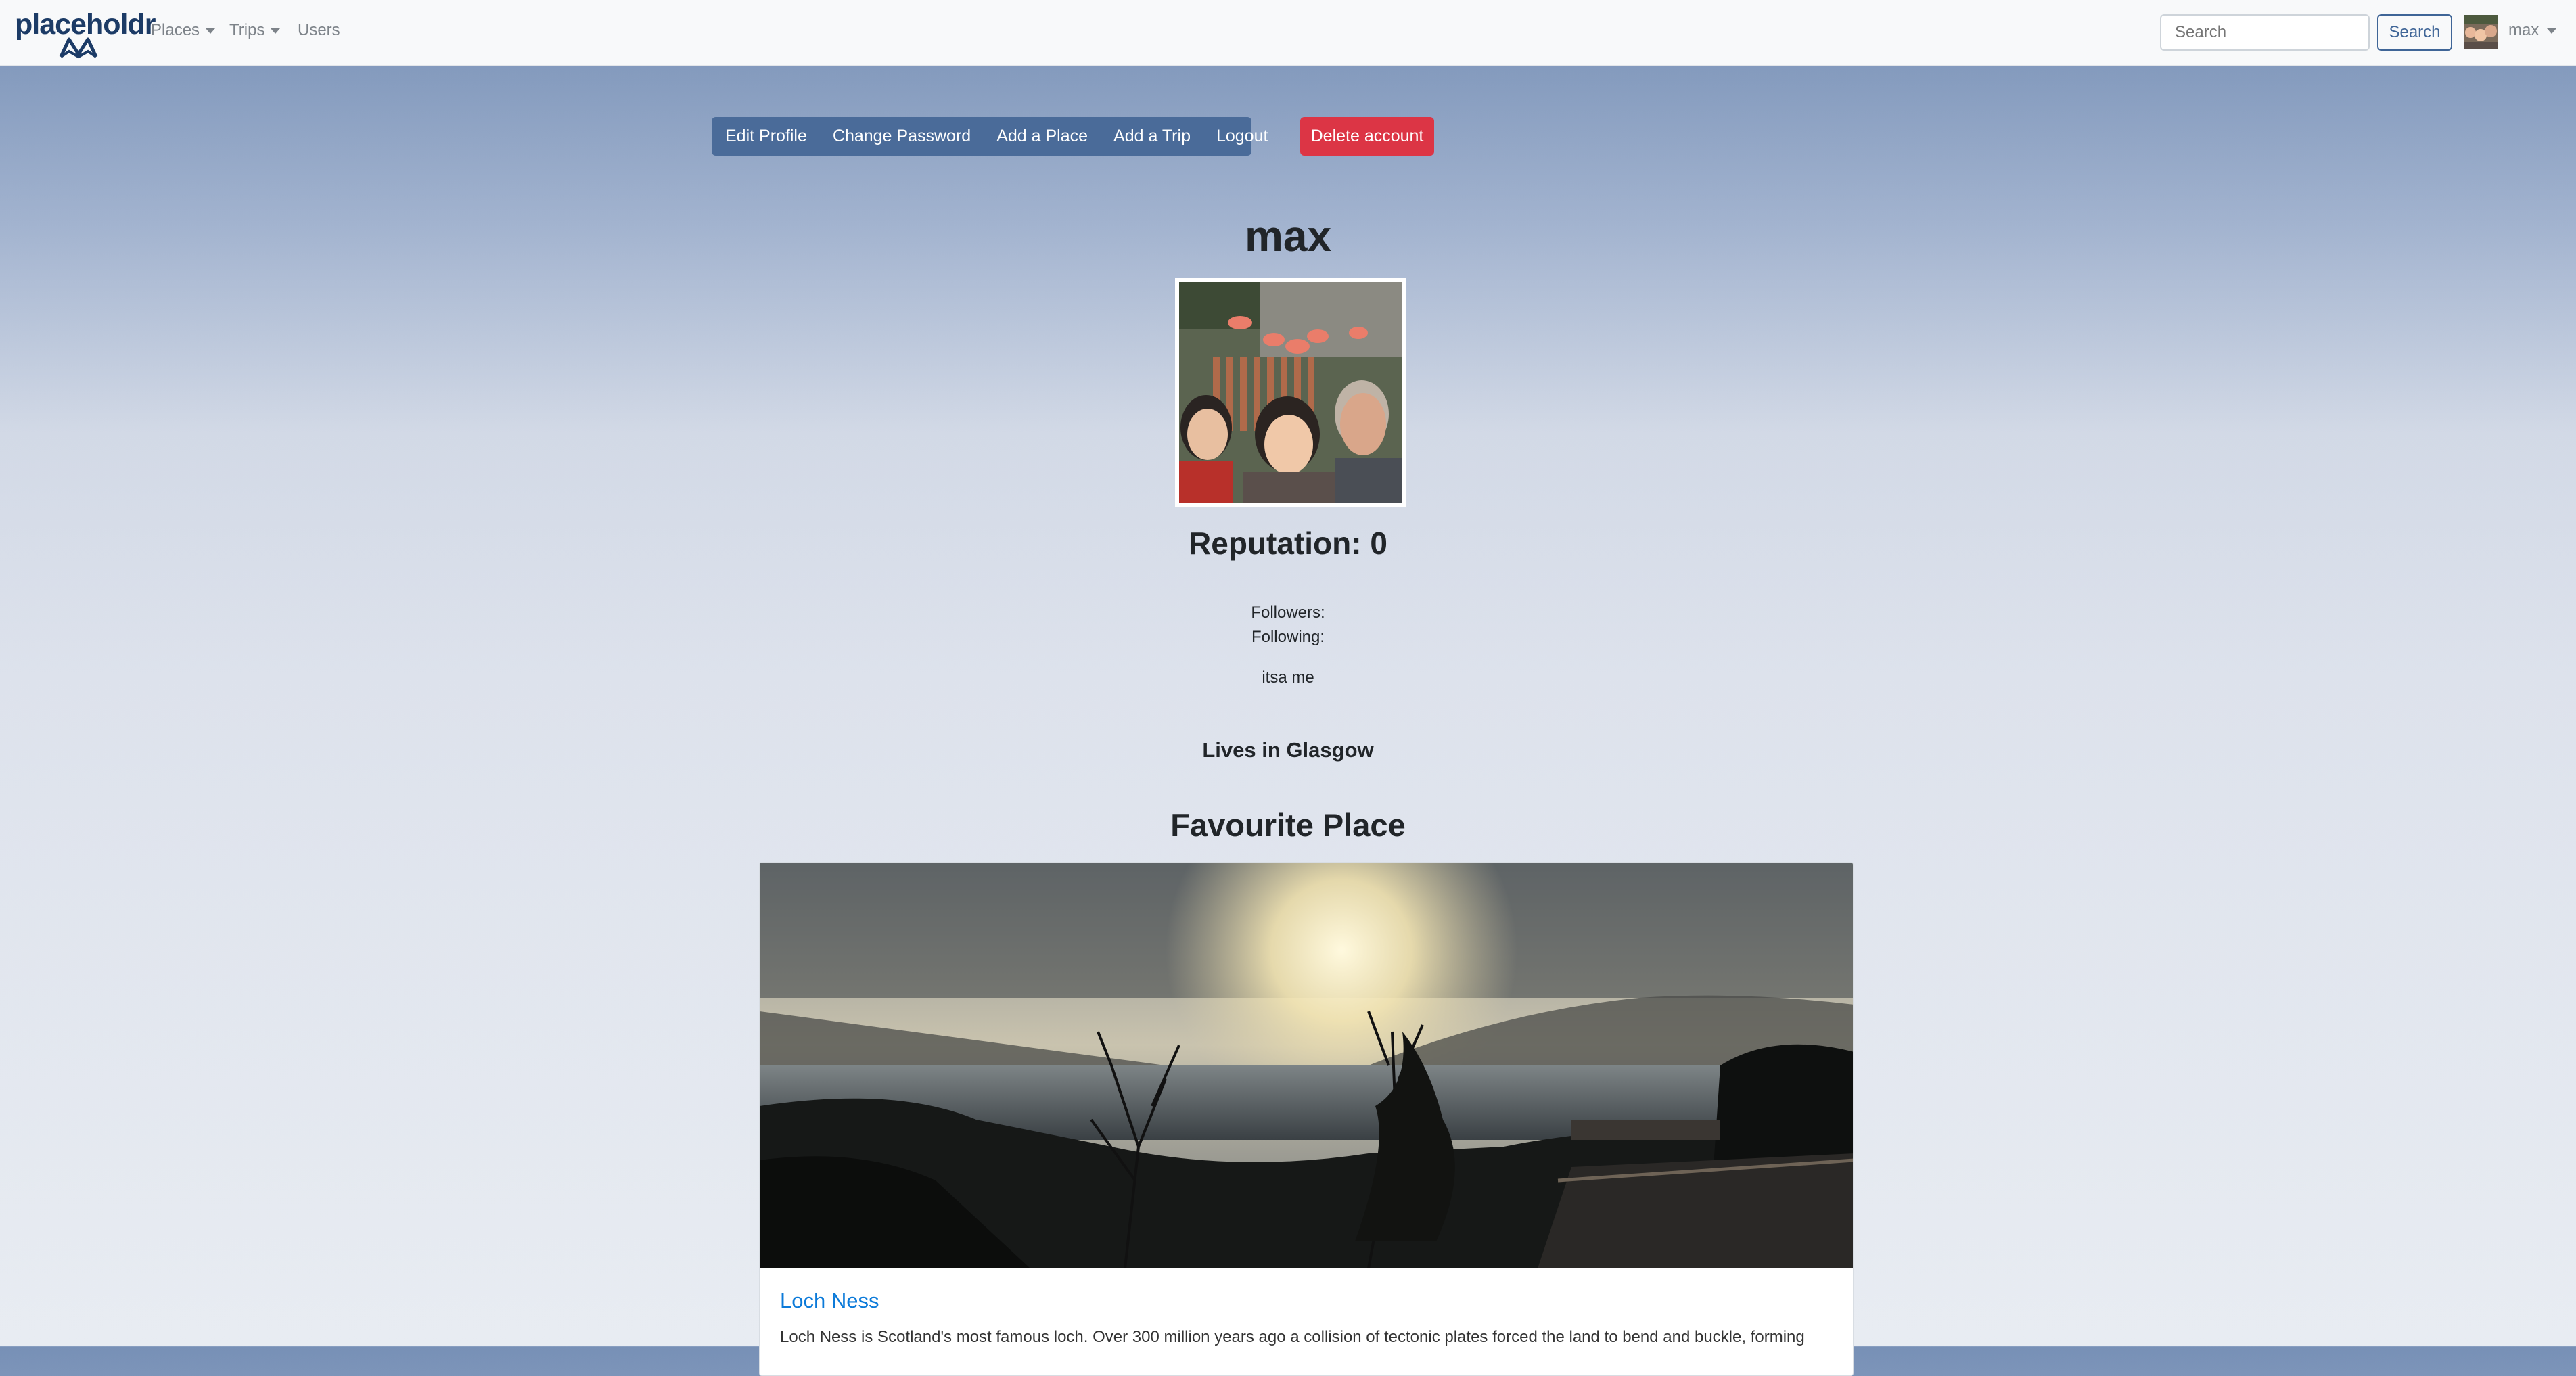 Image resolution: width=2576 pixels, height=1376 pixels. Describe the element at coordinates (1152, 136) in the screenshot. I see `add-trip-button: Add a Trip` at that location.